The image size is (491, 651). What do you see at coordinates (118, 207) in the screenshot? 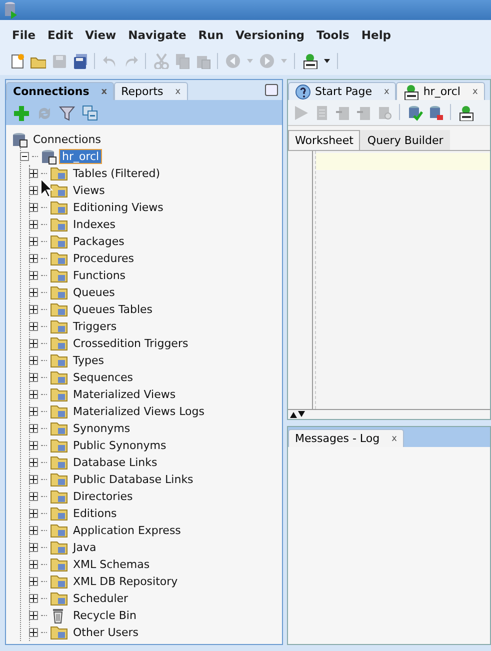
I see `tree-item: Editioning Views` at bounding box center [118, 207].